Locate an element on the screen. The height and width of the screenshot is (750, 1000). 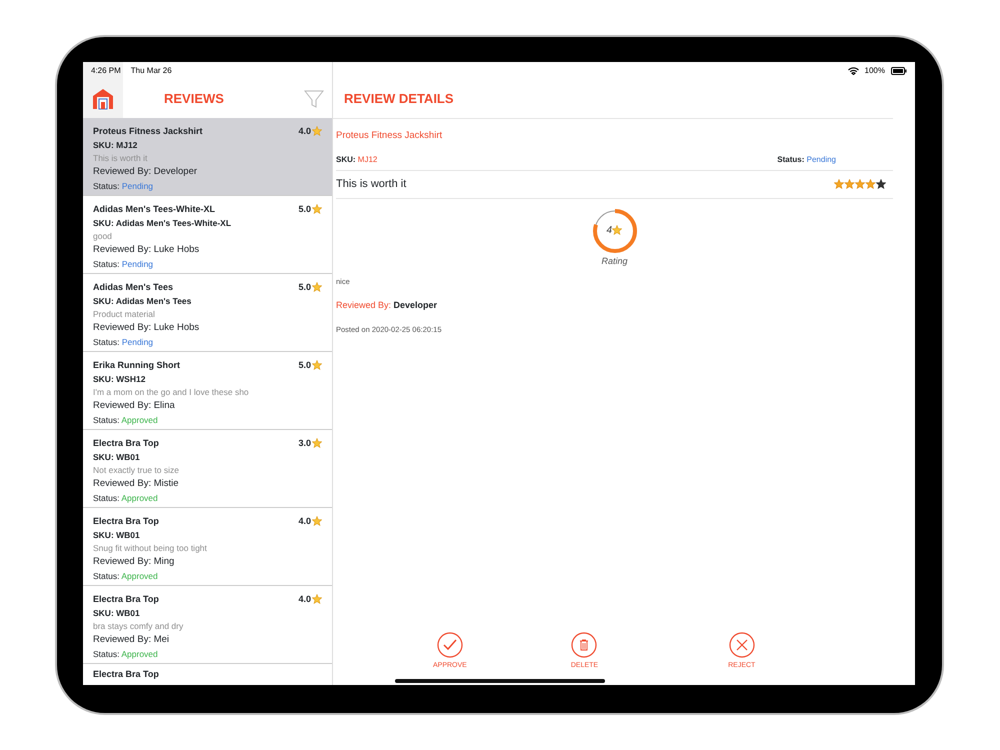
review-list-item: Erika Running Short SKU: WSH12 I'm a mom on the go and I love these sho Reviewed By: Elina Status: Approved 5.0 is located at coordinates (207, 391).